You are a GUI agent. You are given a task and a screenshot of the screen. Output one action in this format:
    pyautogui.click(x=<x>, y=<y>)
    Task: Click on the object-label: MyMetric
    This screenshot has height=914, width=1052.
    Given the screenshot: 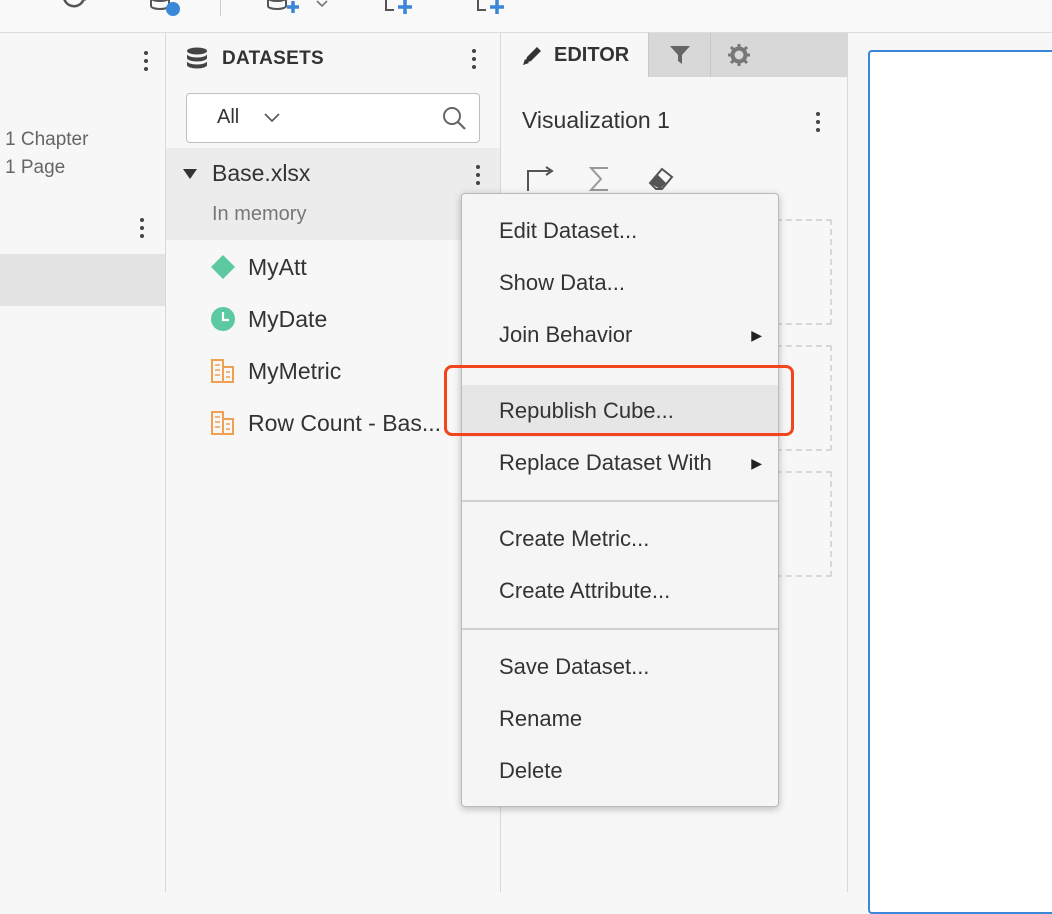 What is the action you would take?
    pyautogui.click(x=295, y=370)
    